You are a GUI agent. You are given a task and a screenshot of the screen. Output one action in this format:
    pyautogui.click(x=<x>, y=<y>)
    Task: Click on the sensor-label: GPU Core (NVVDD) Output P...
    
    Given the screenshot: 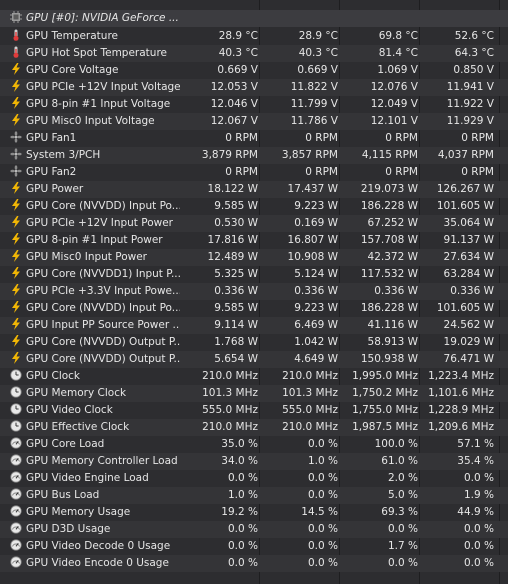 What is the action you would take?
    pyautogui.click(x=103, y=359)
    